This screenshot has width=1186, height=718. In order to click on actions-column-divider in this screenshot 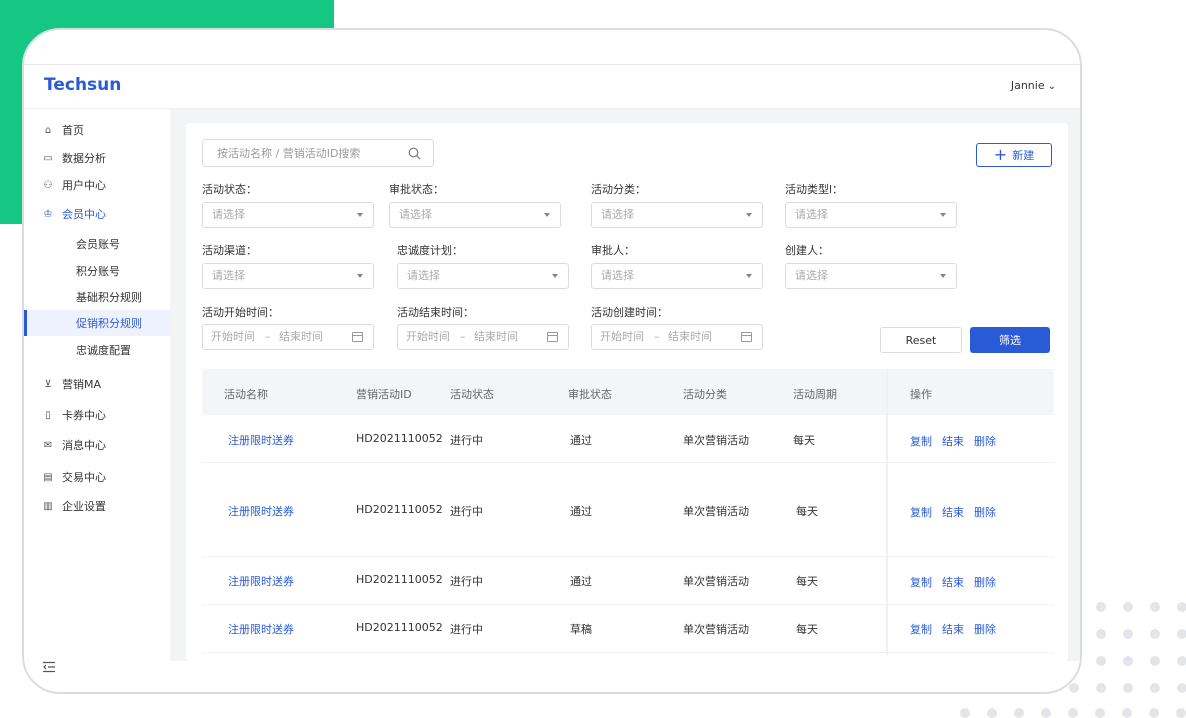, I will do `click(887, 512)`.